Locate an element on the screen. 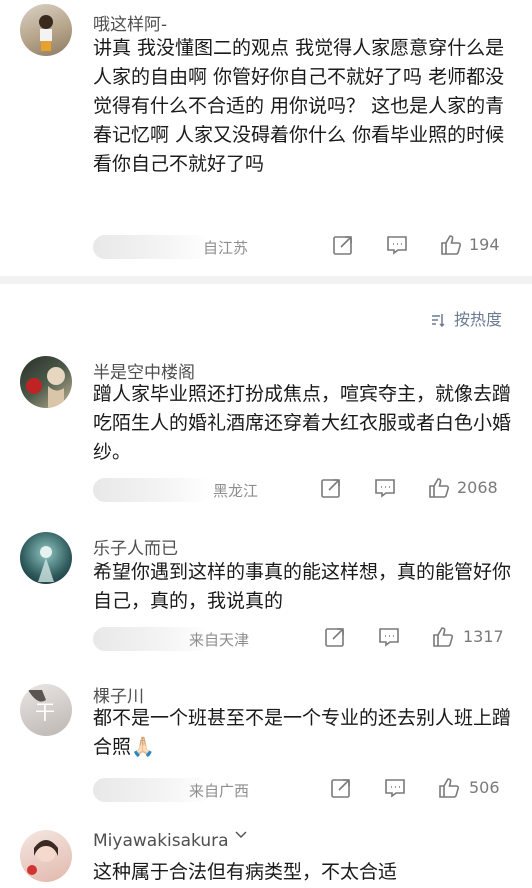 Image resolution: width=532 pixels, height=888 pixels. comment-meta: 自江苏 194 is located at coordinates (302, 247).